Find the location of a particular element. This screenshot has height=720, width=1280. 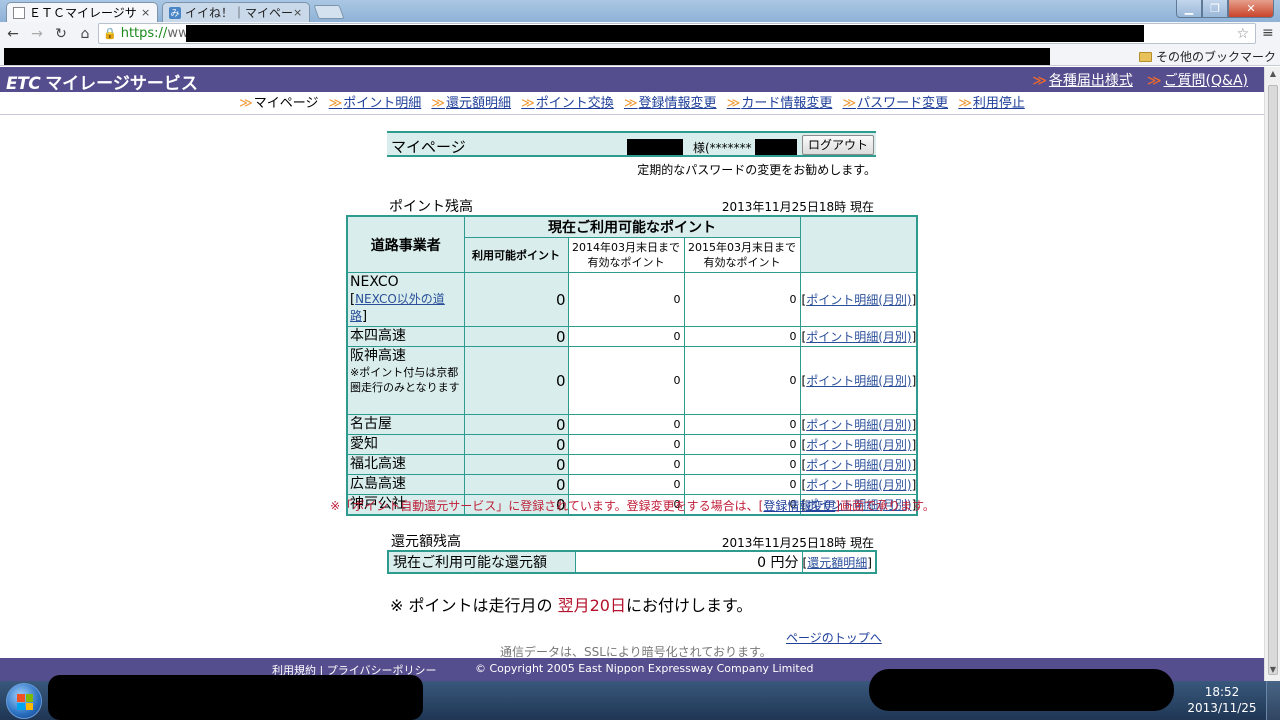

minimize-button: ▁ is located at coordinates (1189, 9).